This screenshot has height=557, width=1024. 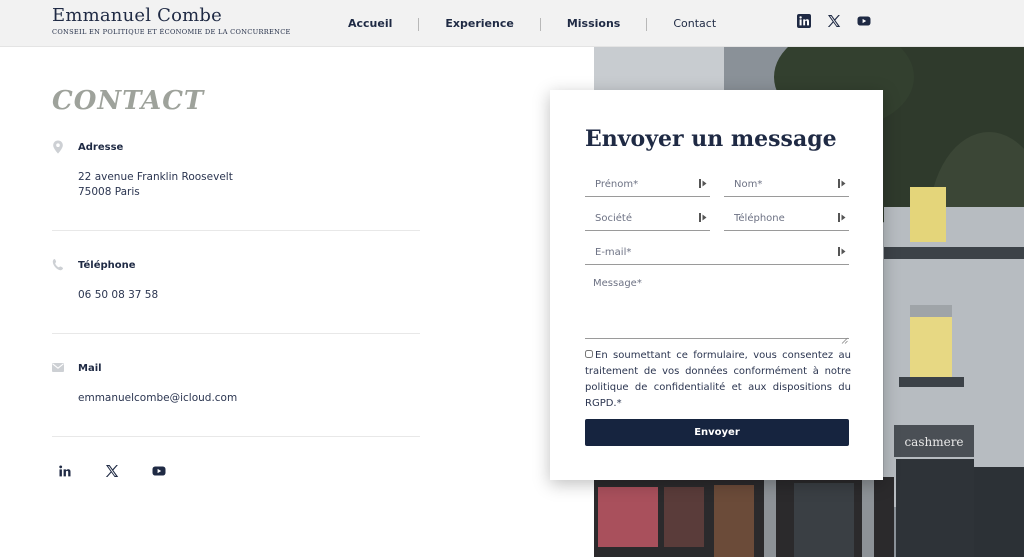 What do you see at coordinates (236, 283) in the screenshot?
I see `phone-block: Téléphone 06 50 08 37 58` at bounding box center [236, 283].